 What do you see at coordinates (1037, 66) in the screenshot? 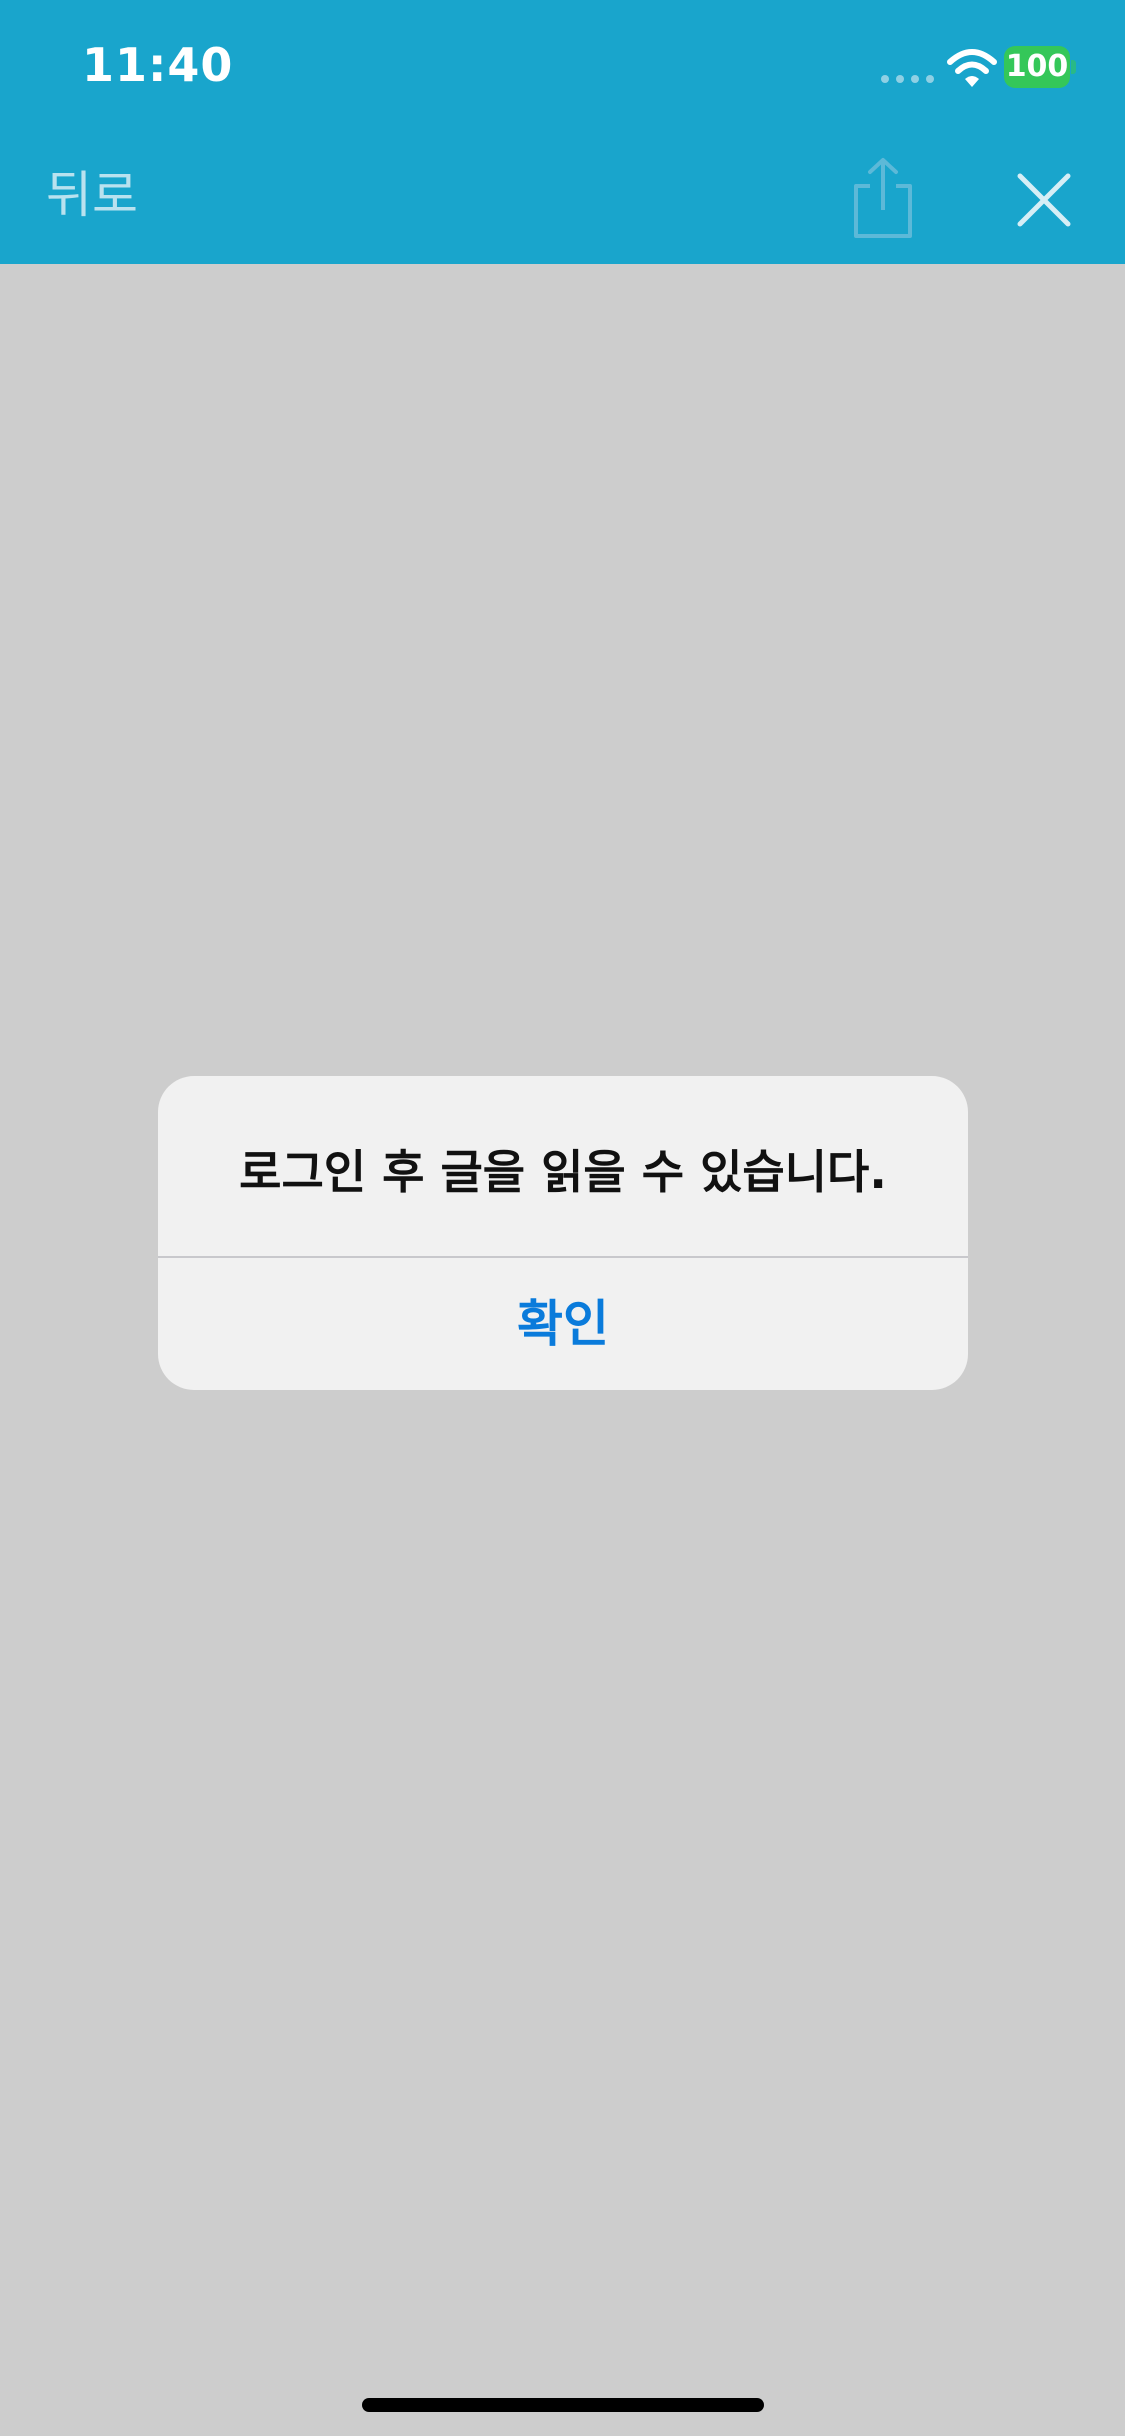
I see `battery-level: 100` at bounding box center [1037, 66].